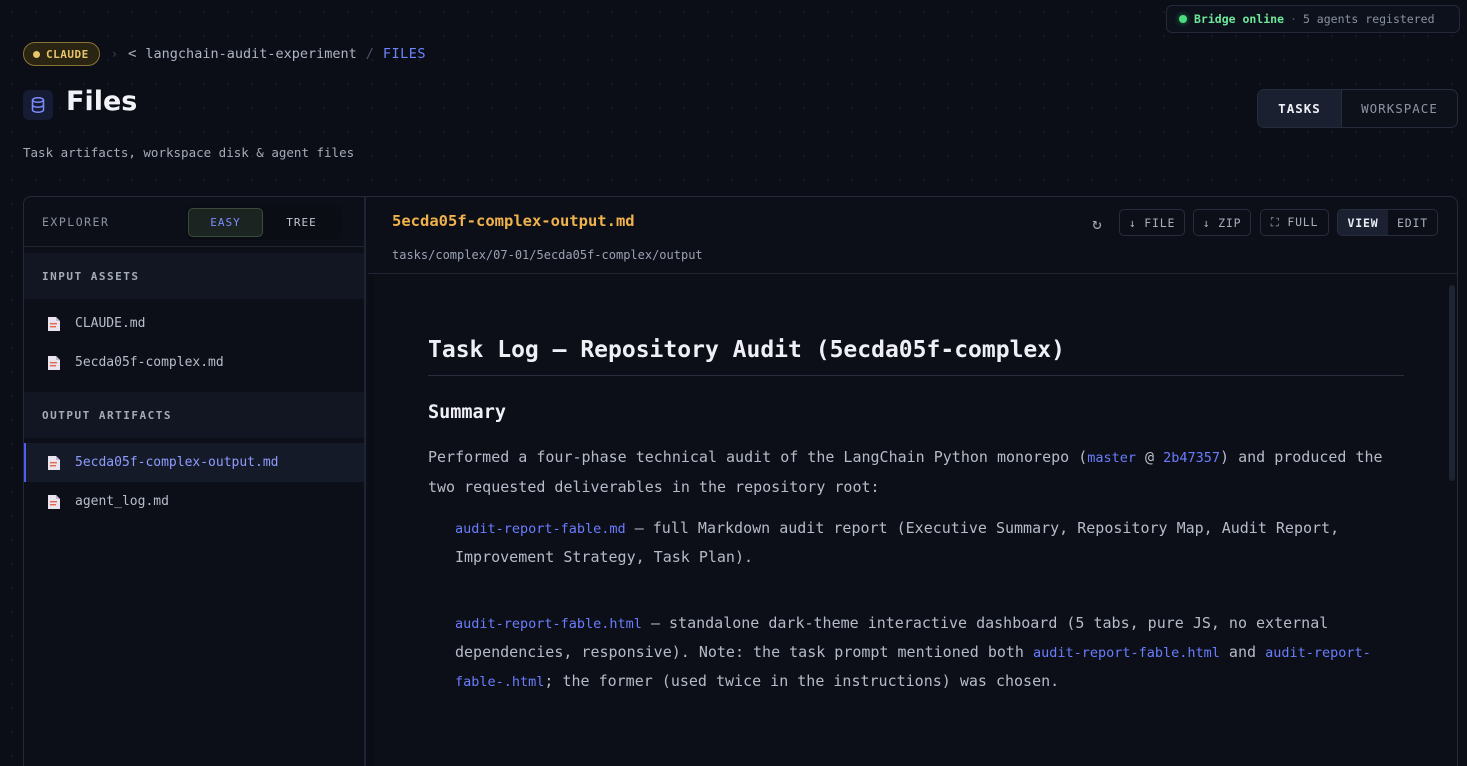 The image size is (1467, 766). What do you see at coordinates (76, 221) in the screenshot?
I see `explorer-title: EXPLORER` at bounding box center [76, 221].